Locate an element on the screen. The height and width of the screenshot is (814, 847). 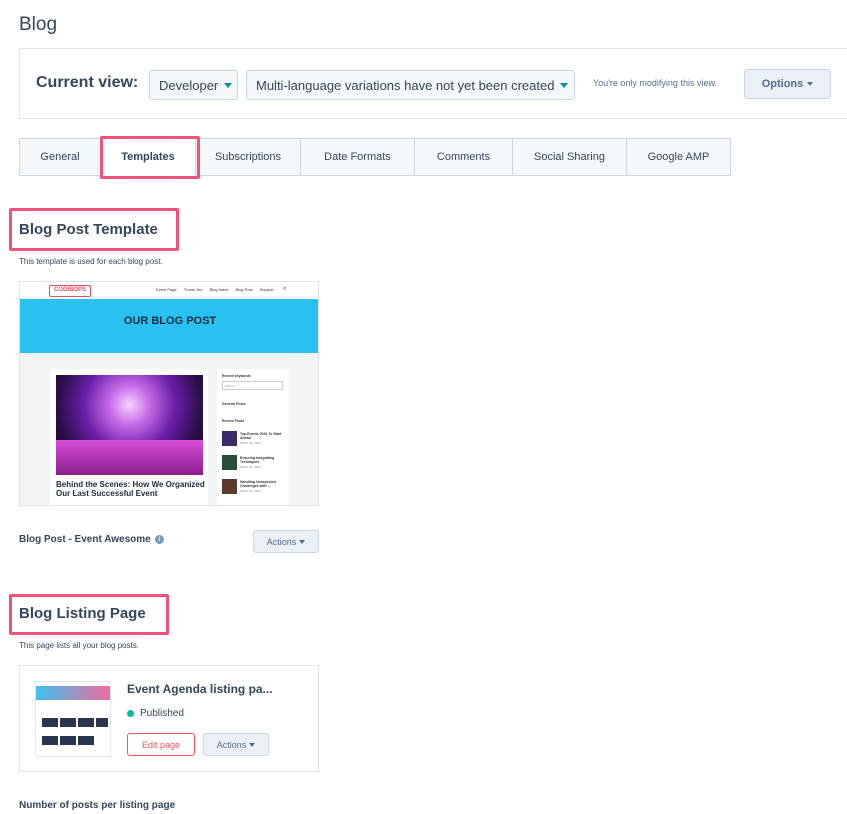
preview-hero-text: OUR BLOG POST is located at coordinates (170, 321).